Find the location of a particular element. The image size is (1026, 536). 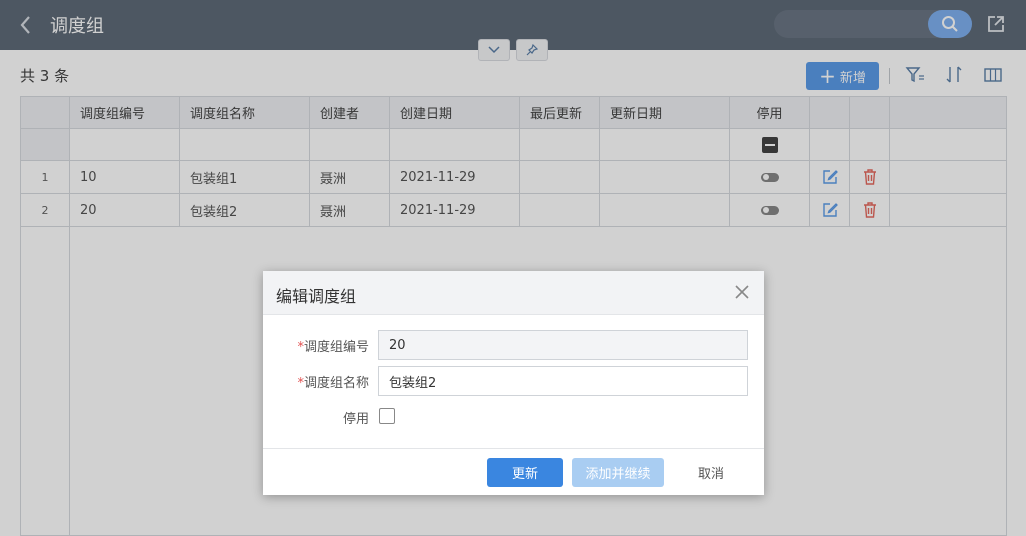

form-row-name: *调度组名称 包装组2 is located at coordinates (513, 381).